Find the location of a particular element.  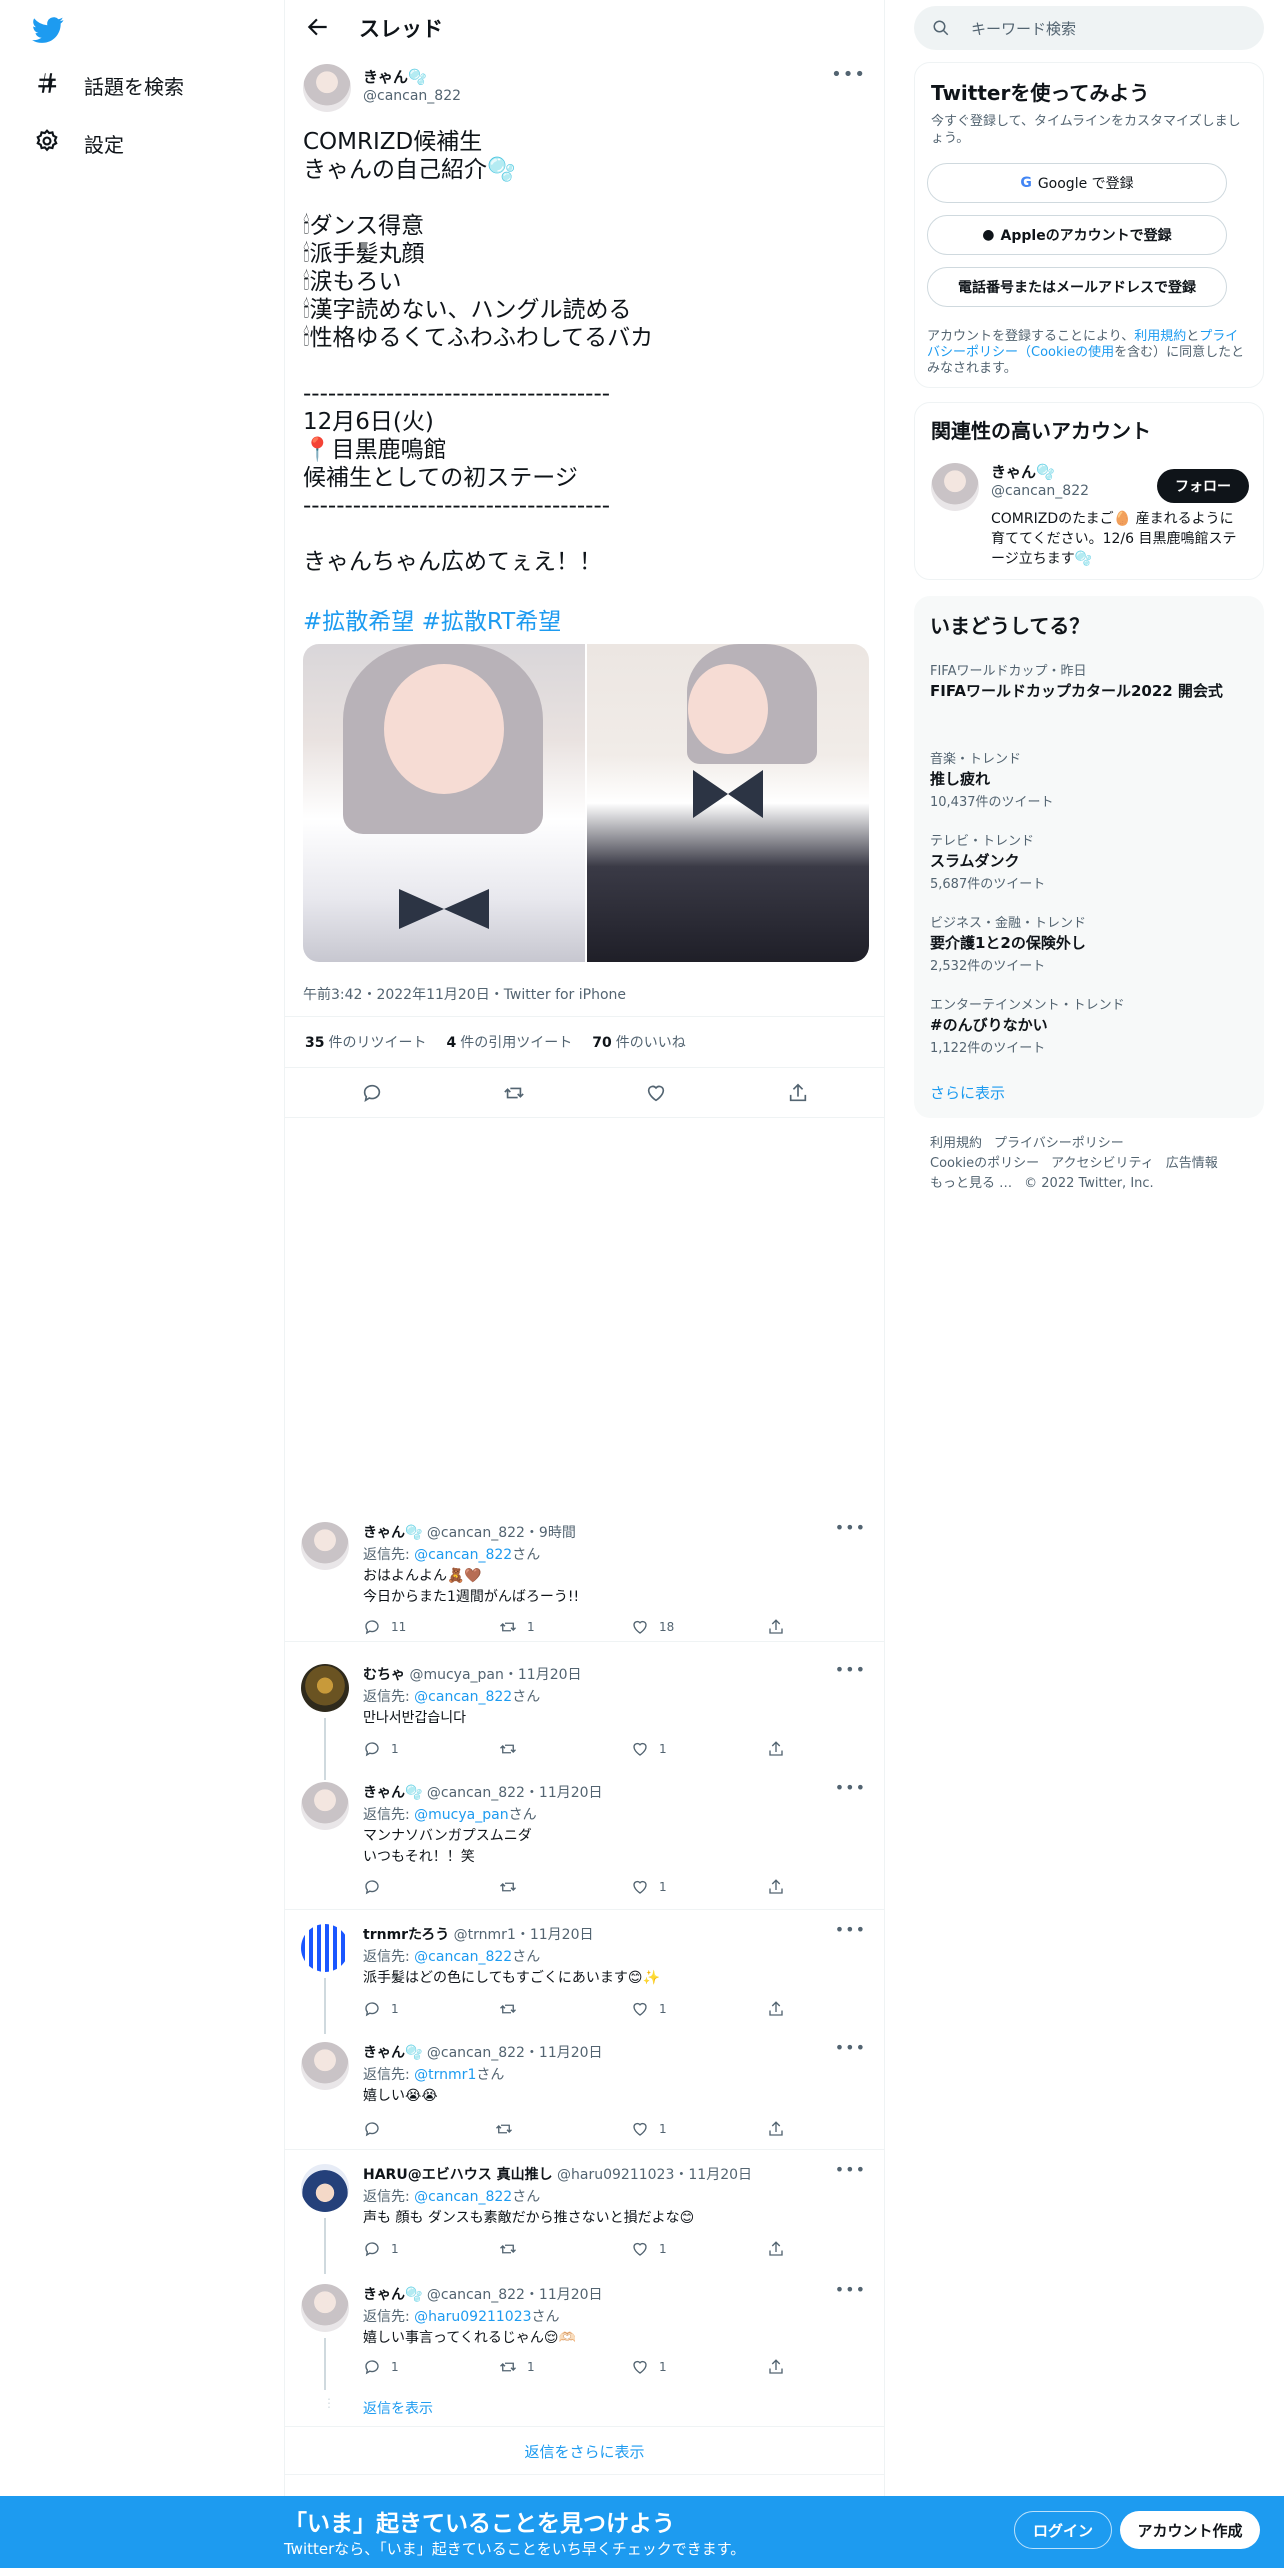

retweet-count: 35 件のリツイート is located at coordinates (365, 1042).